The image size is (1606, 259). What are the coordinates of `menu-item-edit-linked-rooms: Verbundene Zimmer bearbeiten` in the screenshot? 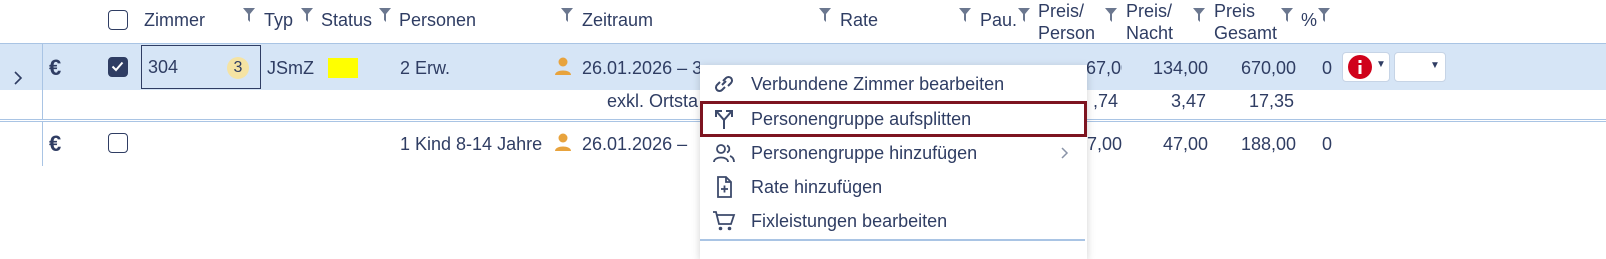 It's located at (893, 84).